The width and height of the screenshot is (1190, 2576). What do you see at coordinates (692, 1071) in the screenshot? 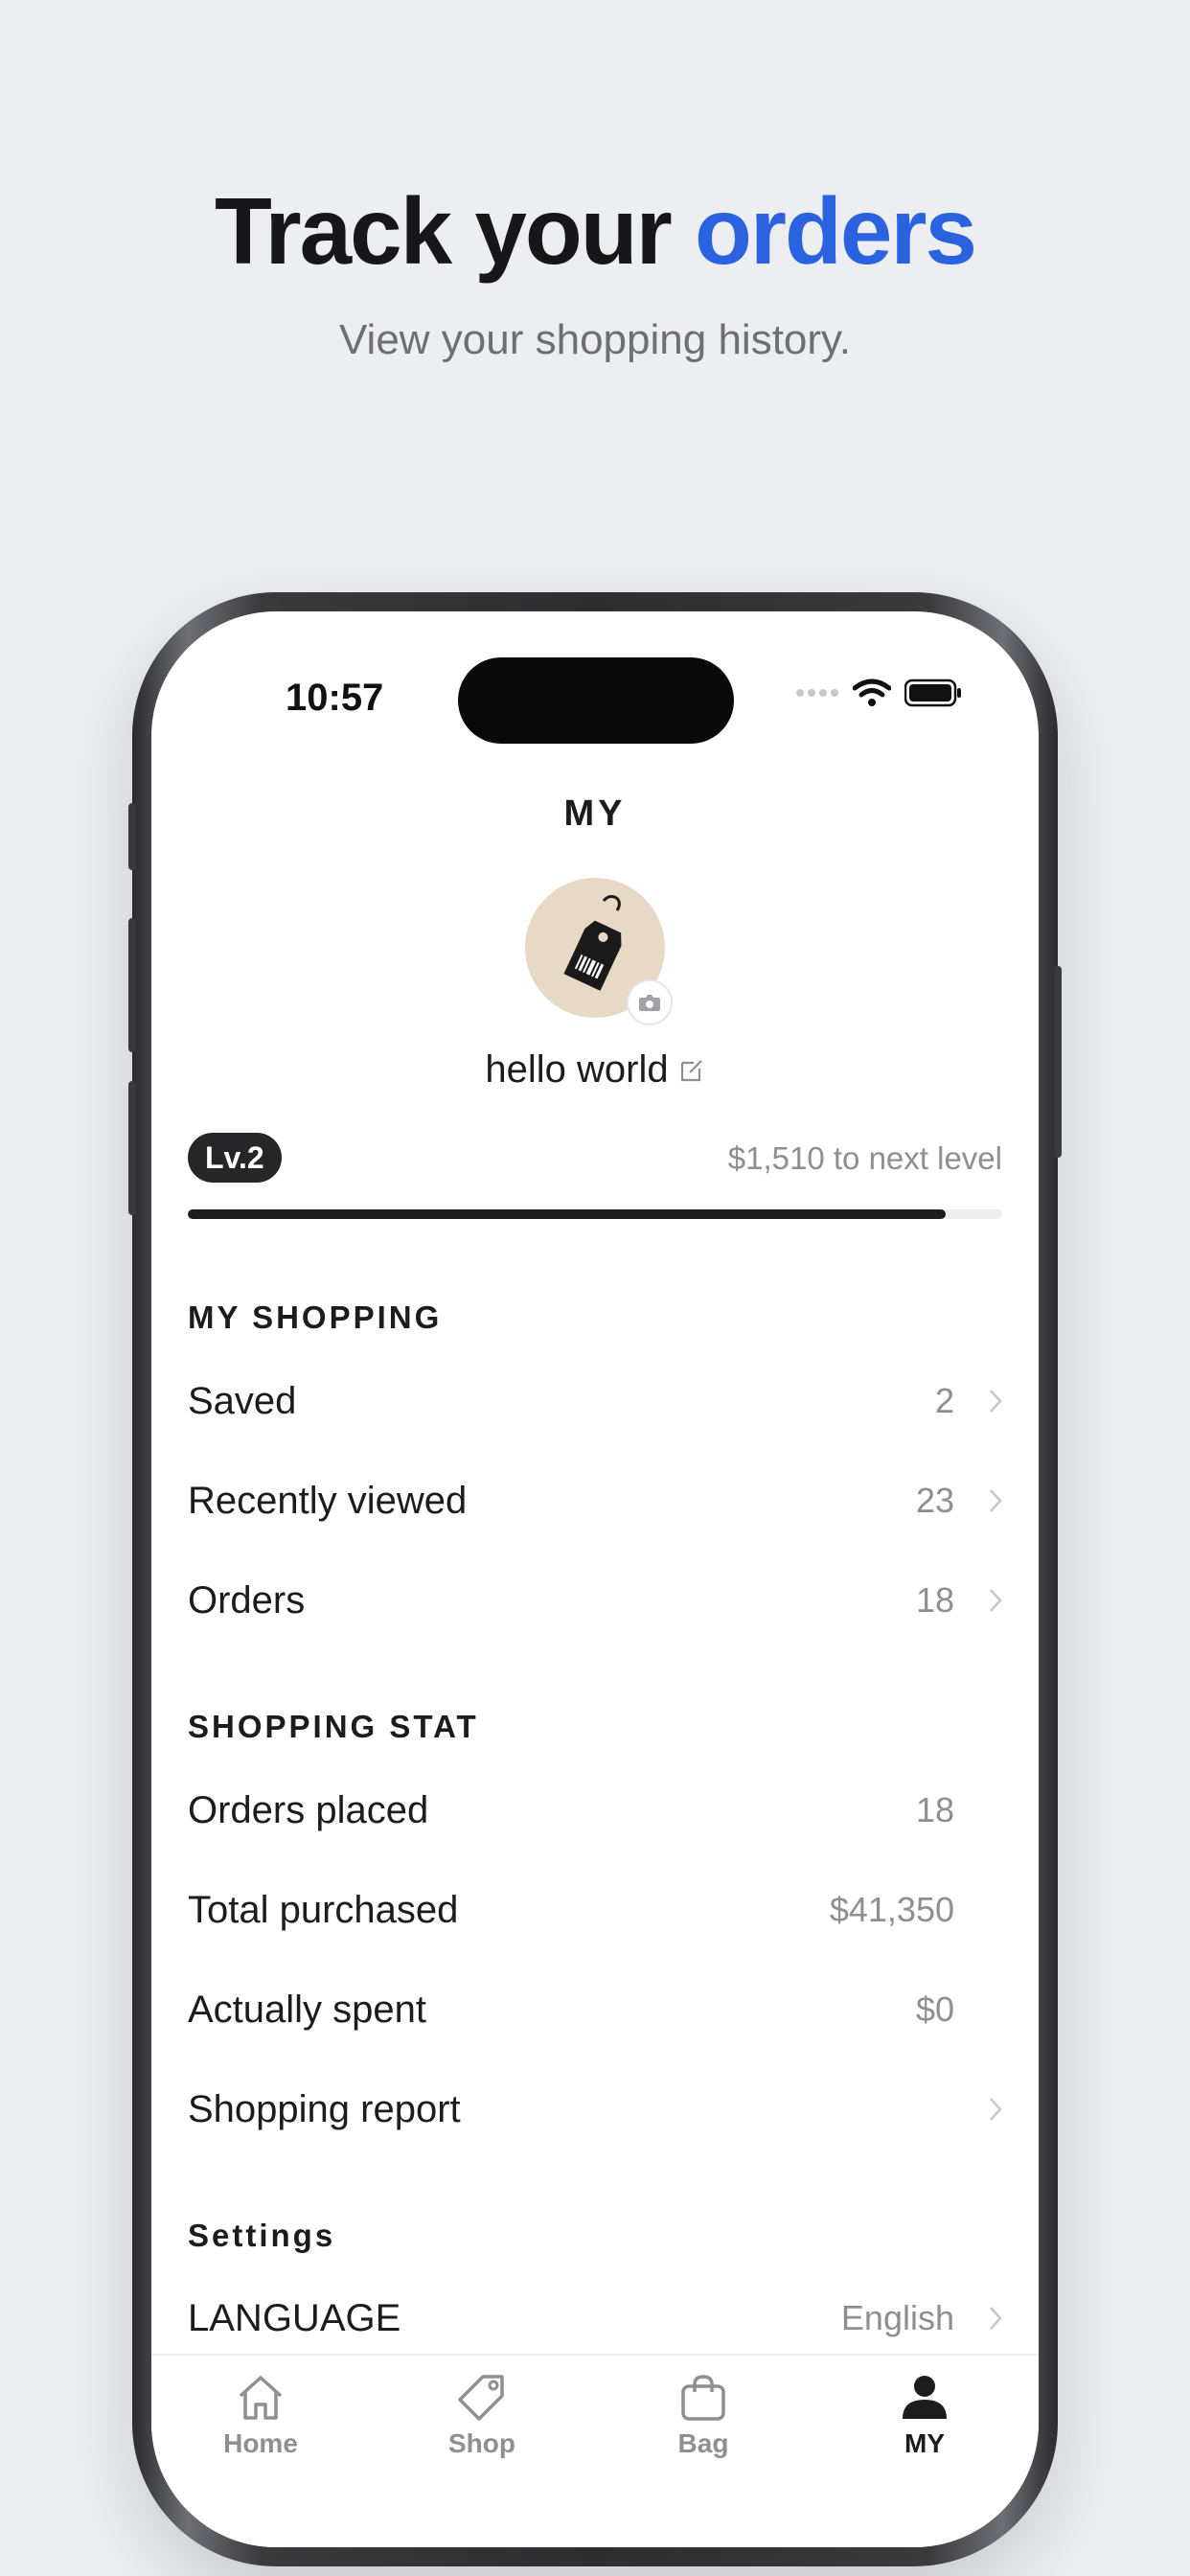
I see `edit-icon` at bounding box center [692, 1071].